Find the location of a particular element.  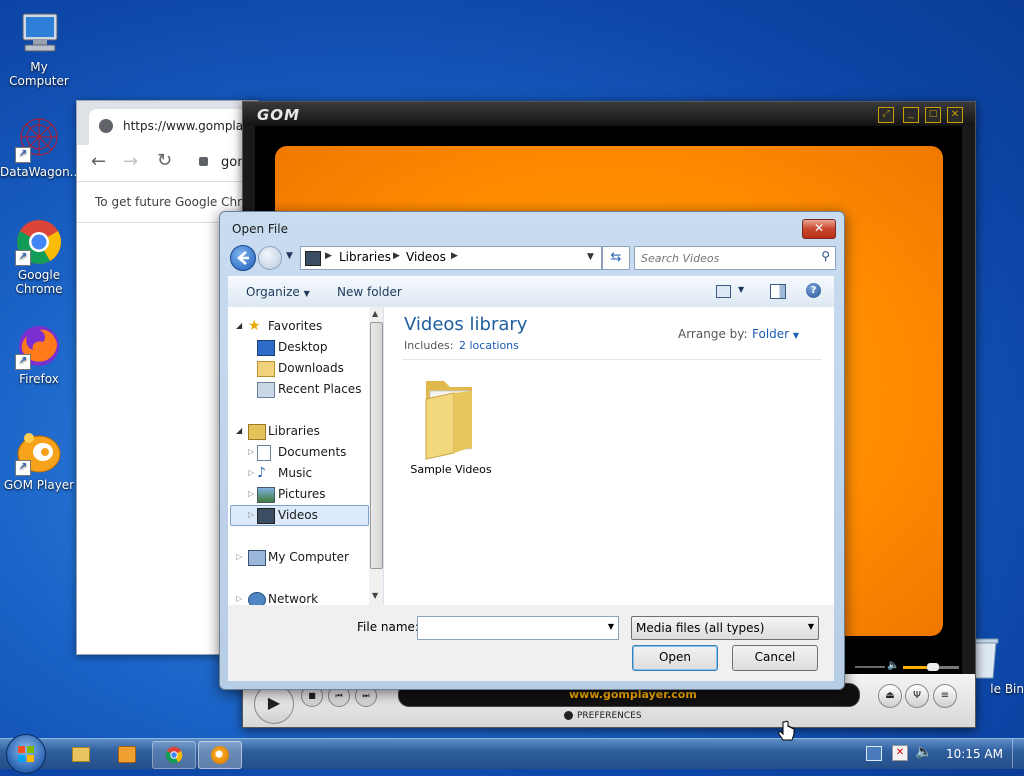

playlist-button: ≡ is located at coordinates (945, 696).